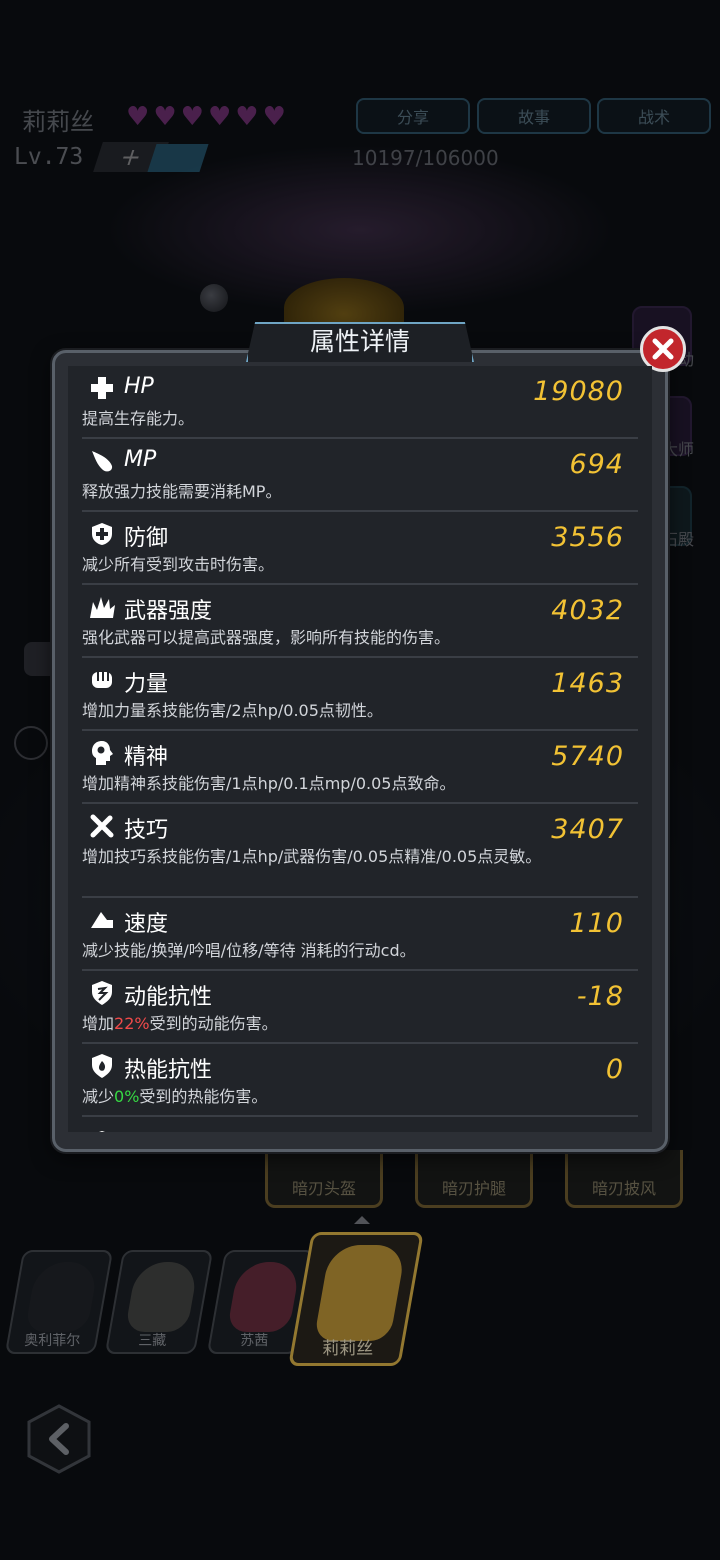 This screenshot has height=1560, width=720. What do you see at coordinates (360, 1124) in the screenshot?
I see `attribute-row-partial` at bounding box center [360, 1124].